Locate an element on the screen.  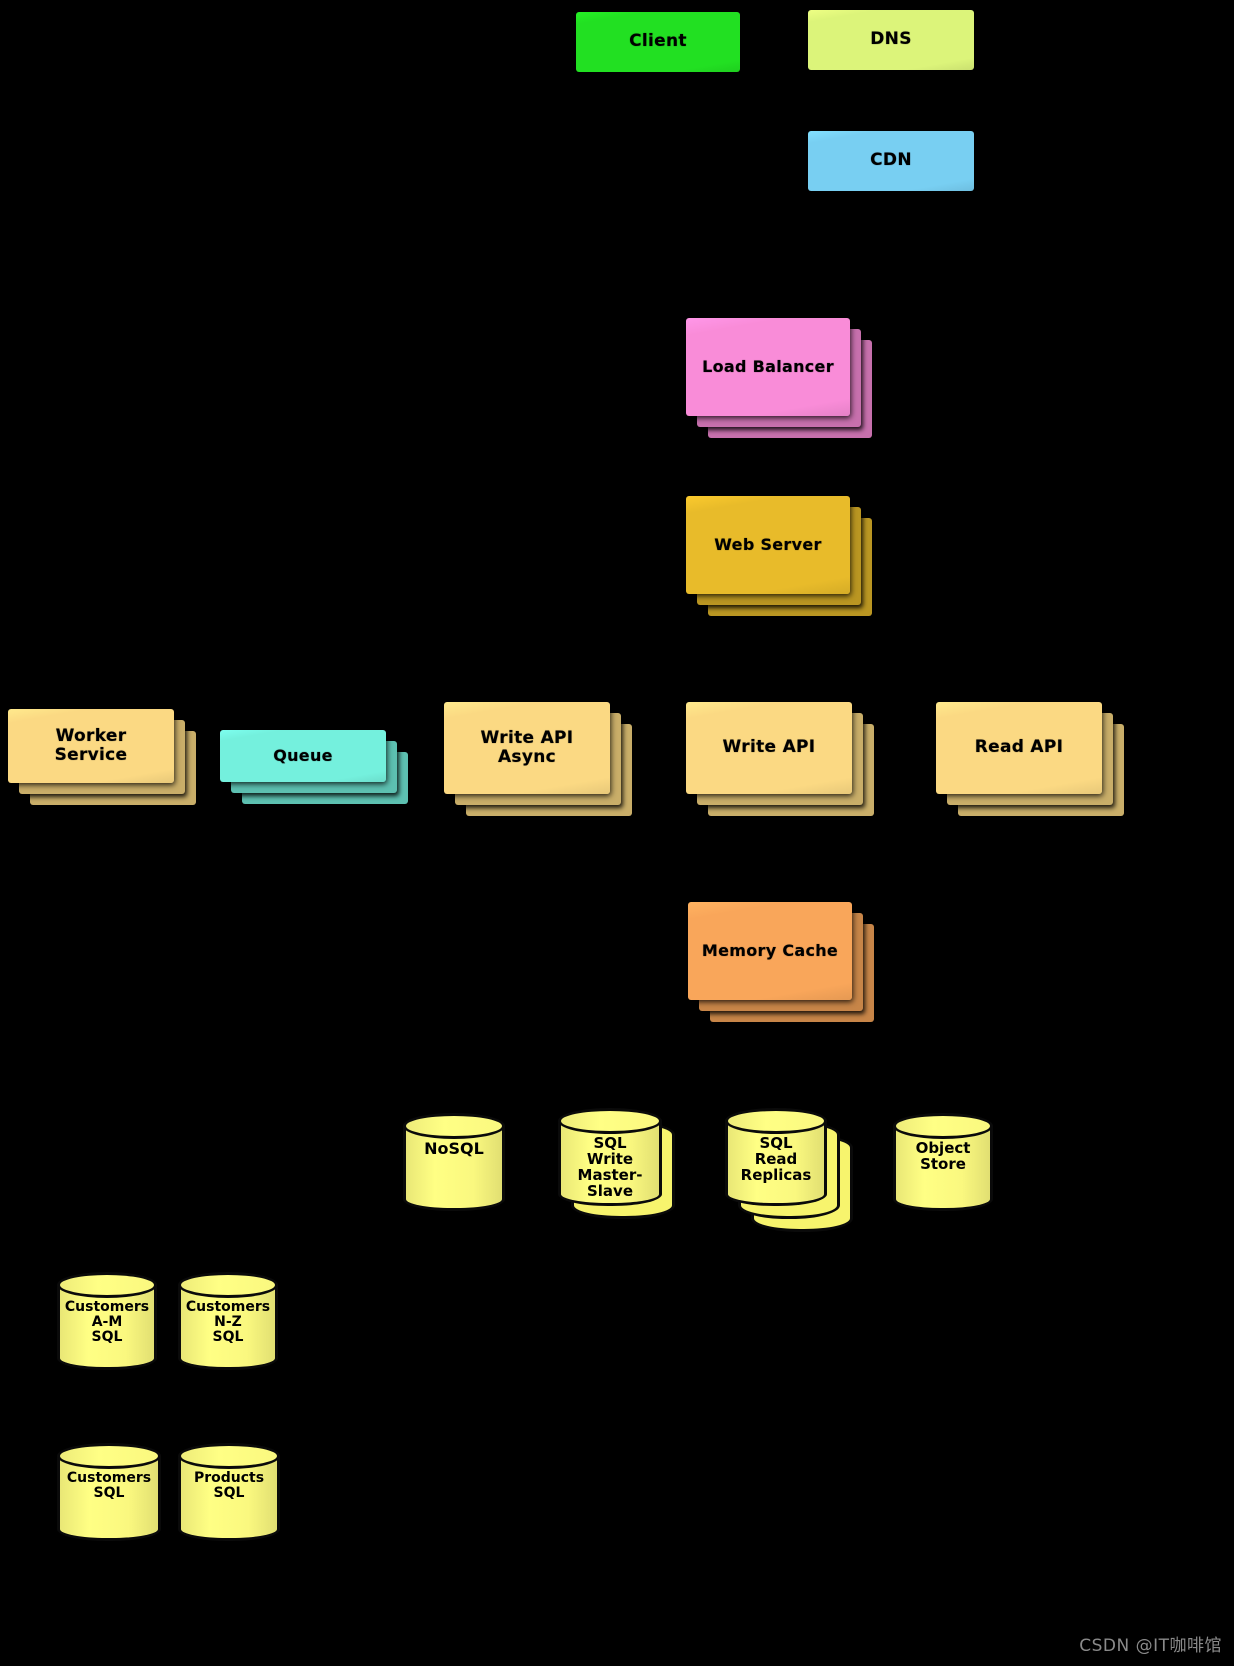
node-queue-face: Queue is located at coordinates (303, 756).